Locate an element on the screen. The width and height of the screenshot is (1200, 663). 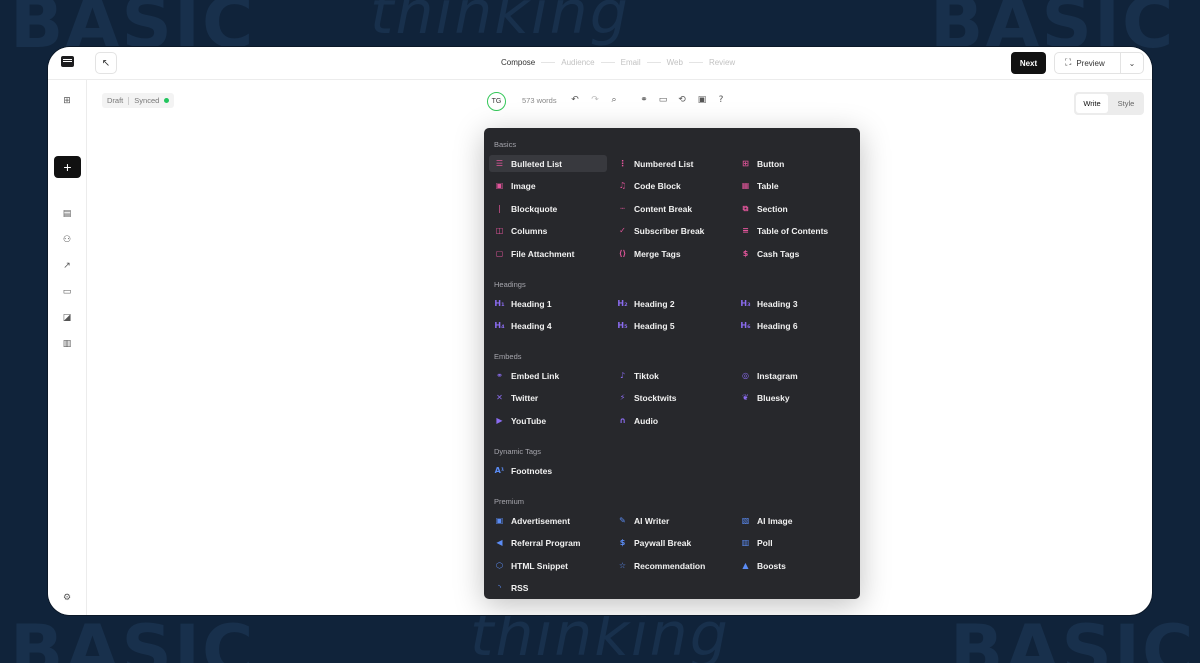
plus-icon: + is located at coordinates (67, 167).